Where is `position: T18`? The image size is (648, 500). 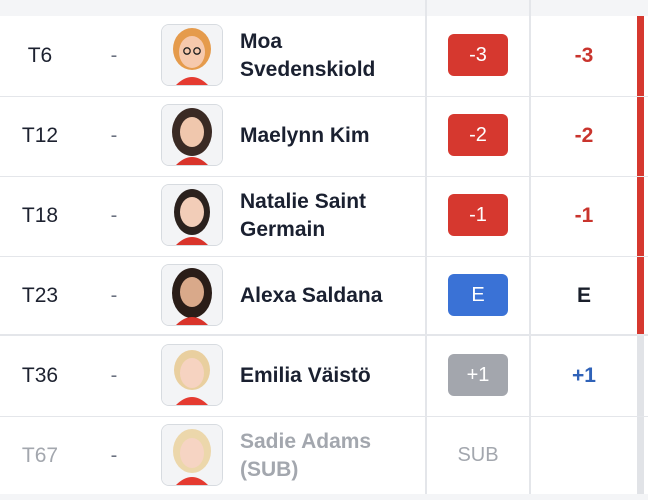 position: T18 is located at coordinates (40, 215).